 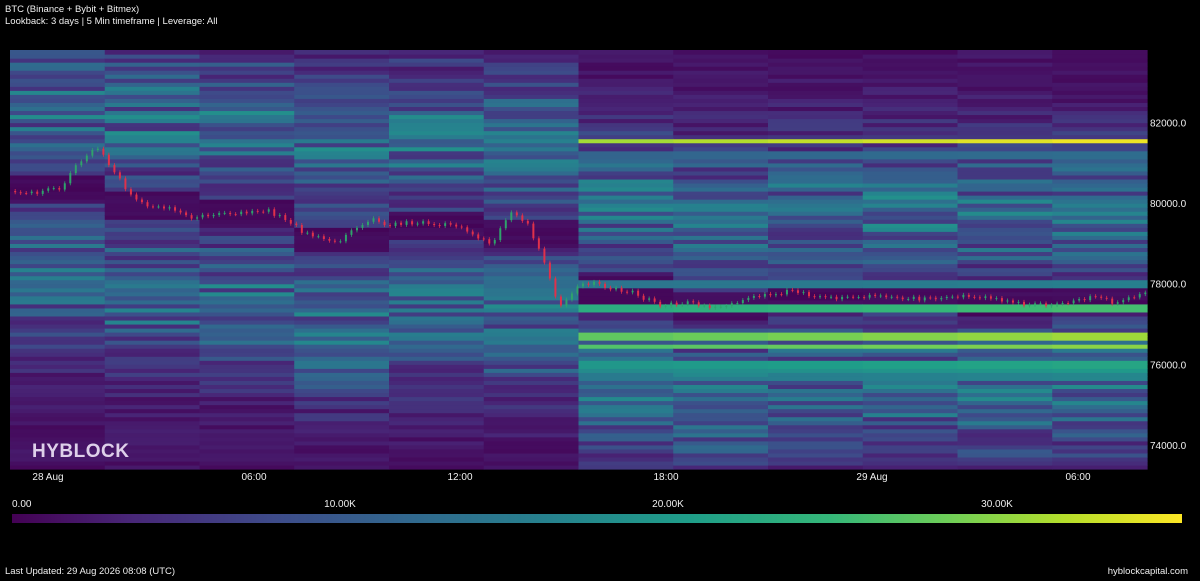 What do you see at coordinates (1148, 571) in the screenshot?
I see `site-link: hyblockcapital.com` at bounding box center [1148, 571].